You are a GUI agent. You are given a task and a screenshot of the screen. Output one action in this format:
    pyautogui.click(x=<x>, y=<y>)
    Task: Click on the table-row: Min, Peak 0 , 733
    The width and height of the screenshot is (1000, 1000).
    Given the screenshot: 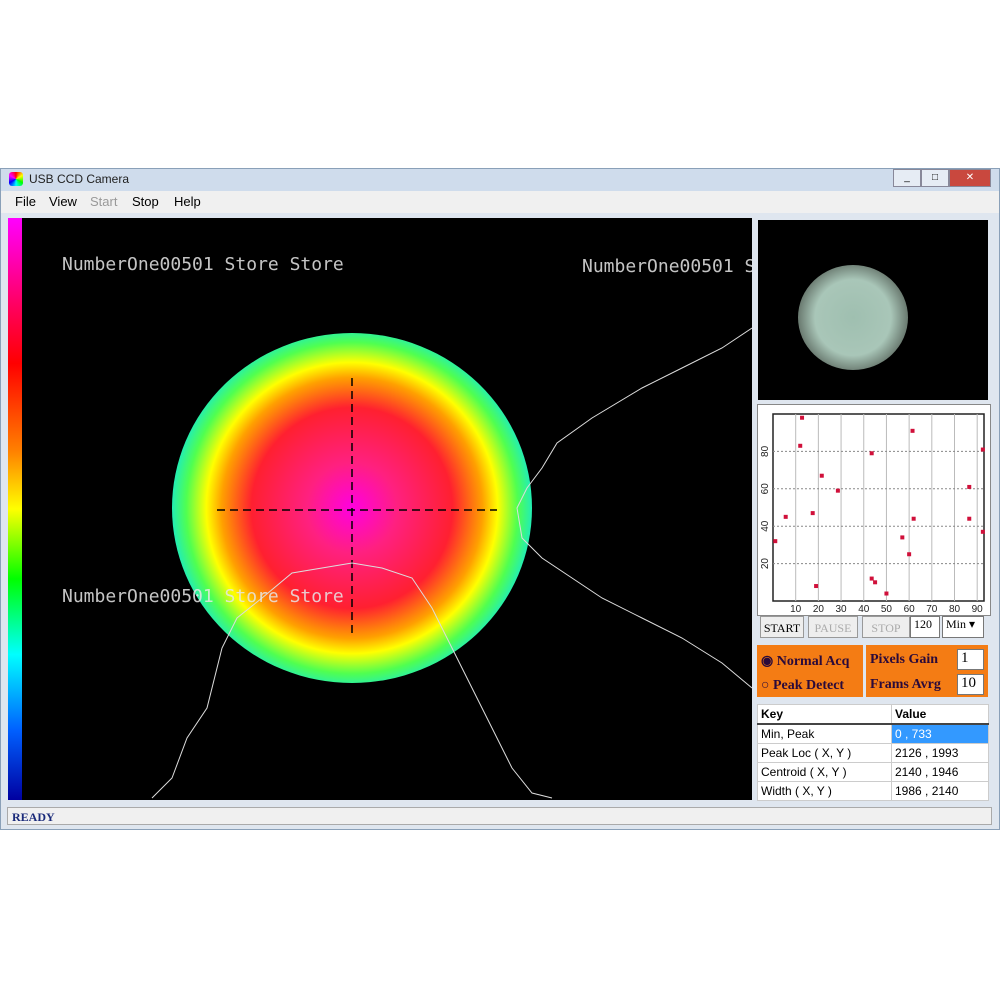 What is the action you would take?
    pyautogui.click(x=873, y=733)
    